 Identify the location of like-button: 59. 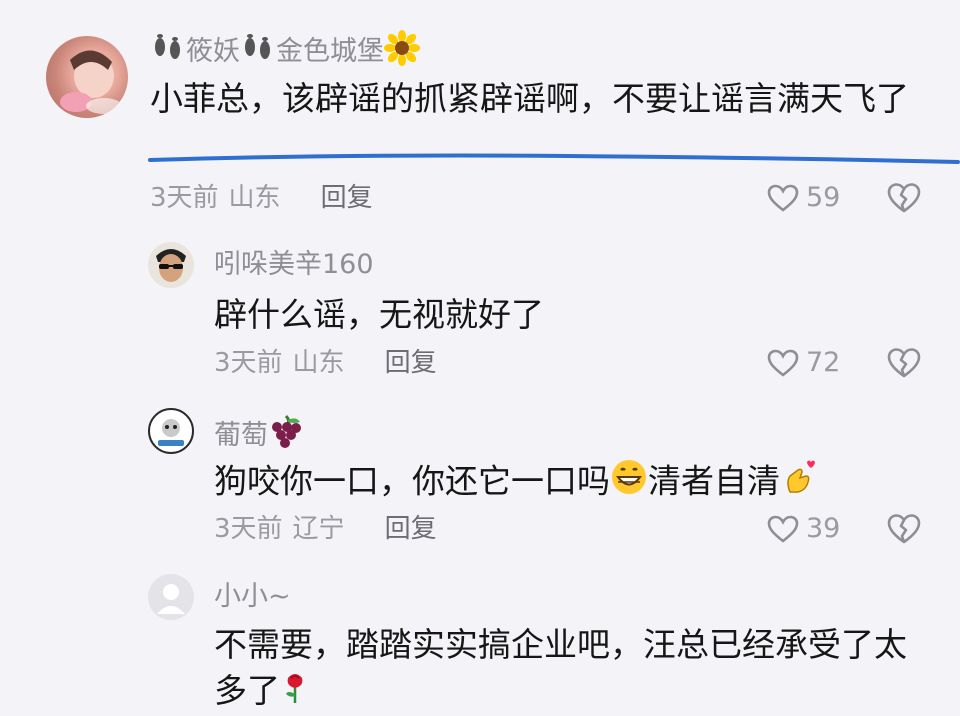
(803, 198).